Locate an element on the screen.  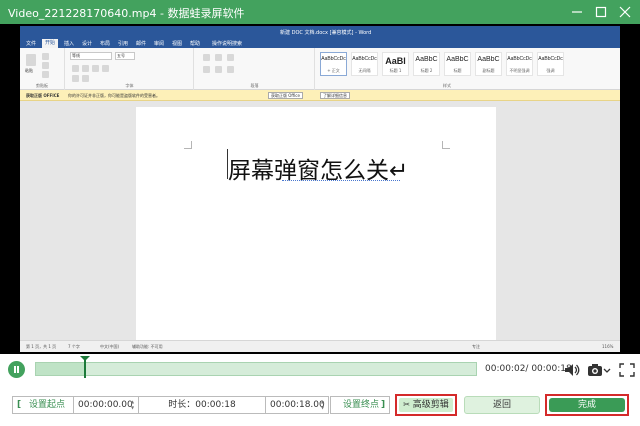
minimize-icon is located at coordinates (577, 12).